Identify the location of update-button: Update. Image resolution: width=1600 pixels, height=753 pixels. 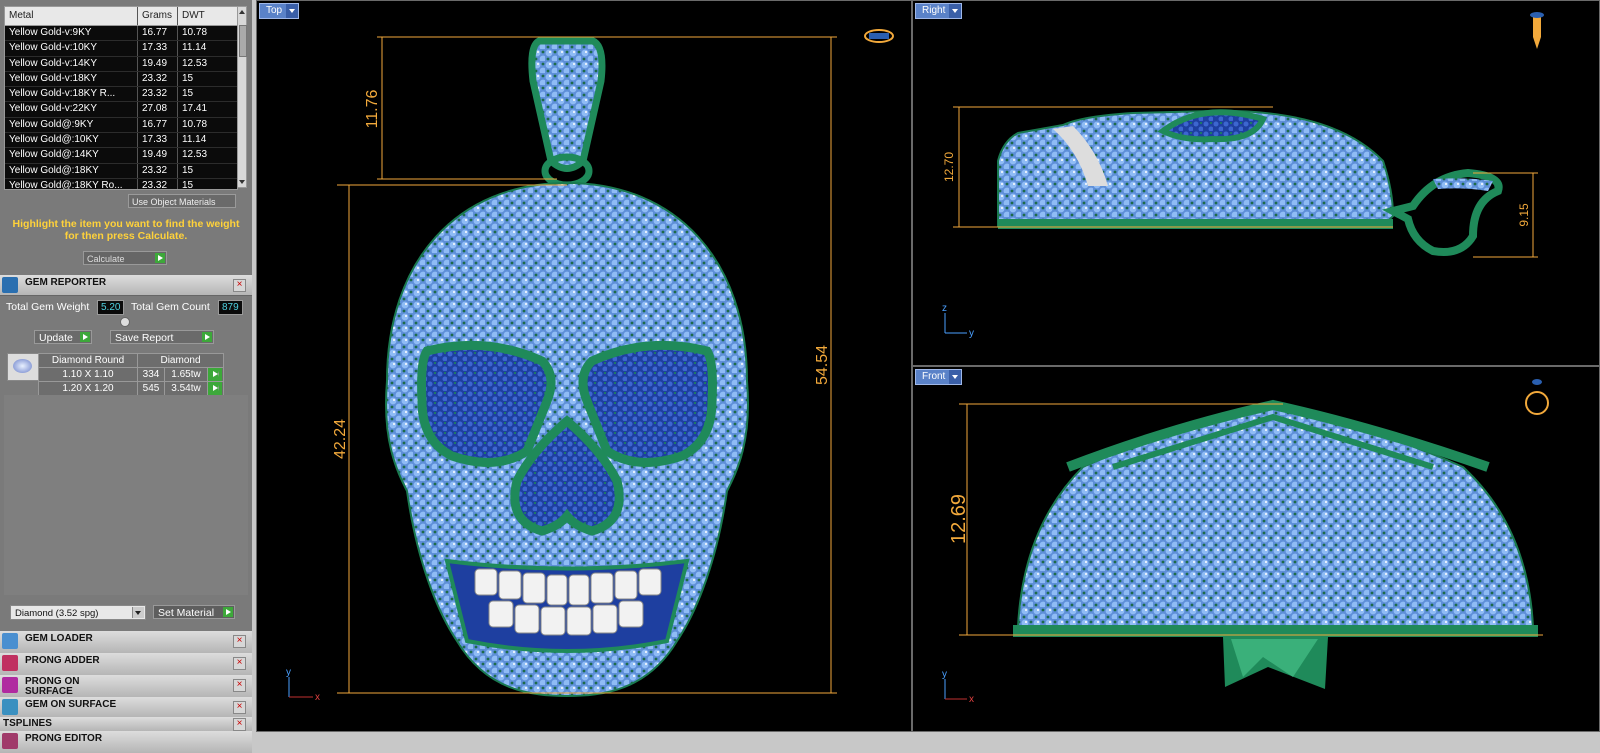
(63, 337).